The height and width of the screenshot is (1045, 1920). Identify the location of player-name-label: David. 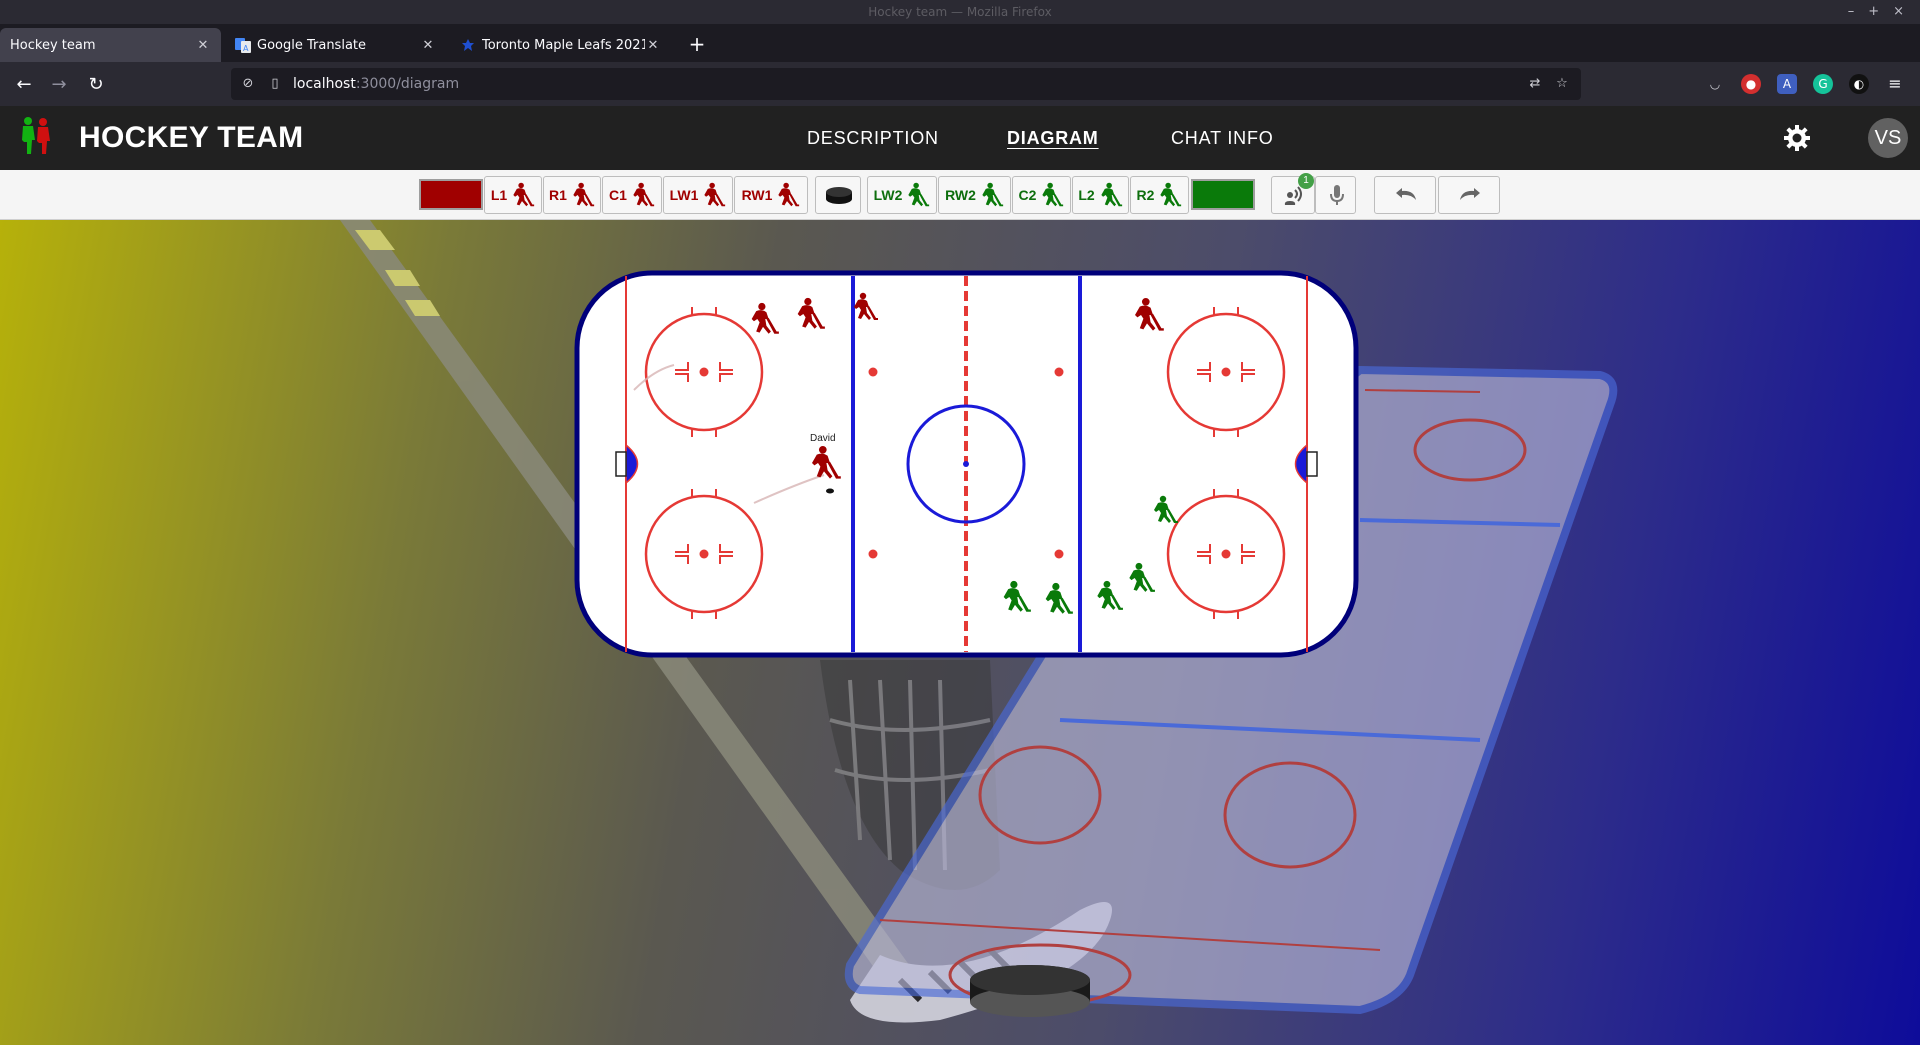
(823, 438).